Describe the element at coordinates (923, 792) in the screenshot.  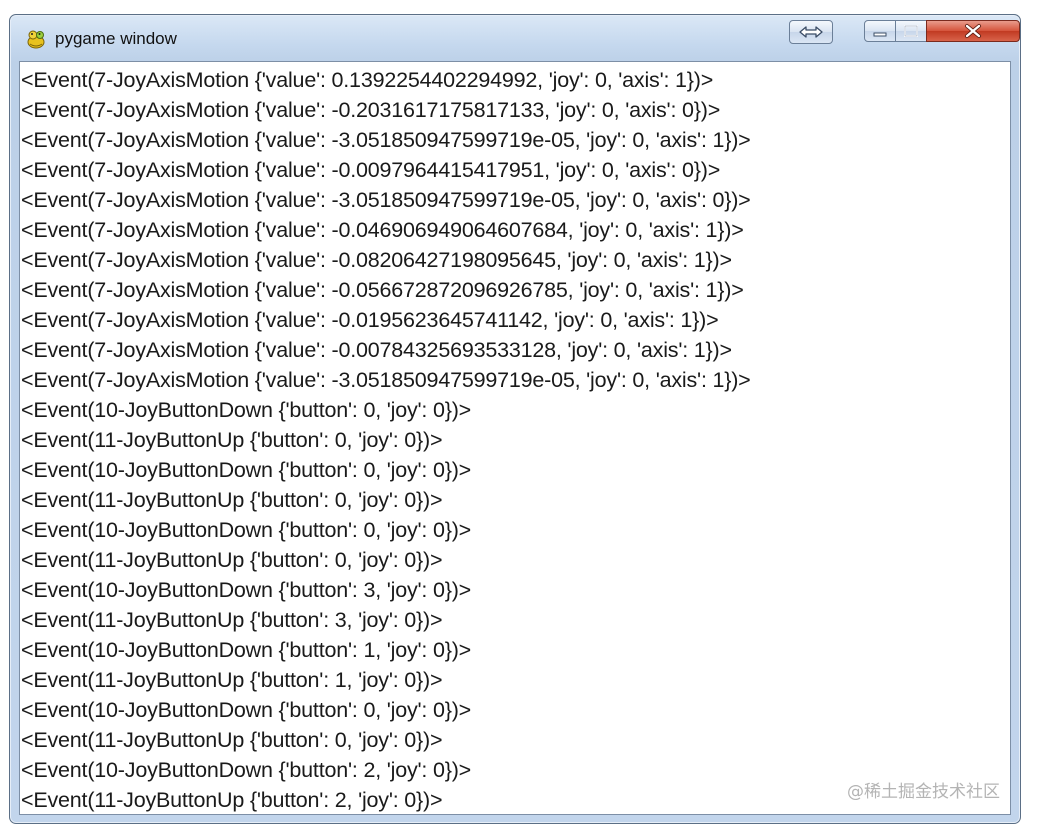
I see `watermark: @稀土掘金技术社区` at that location.